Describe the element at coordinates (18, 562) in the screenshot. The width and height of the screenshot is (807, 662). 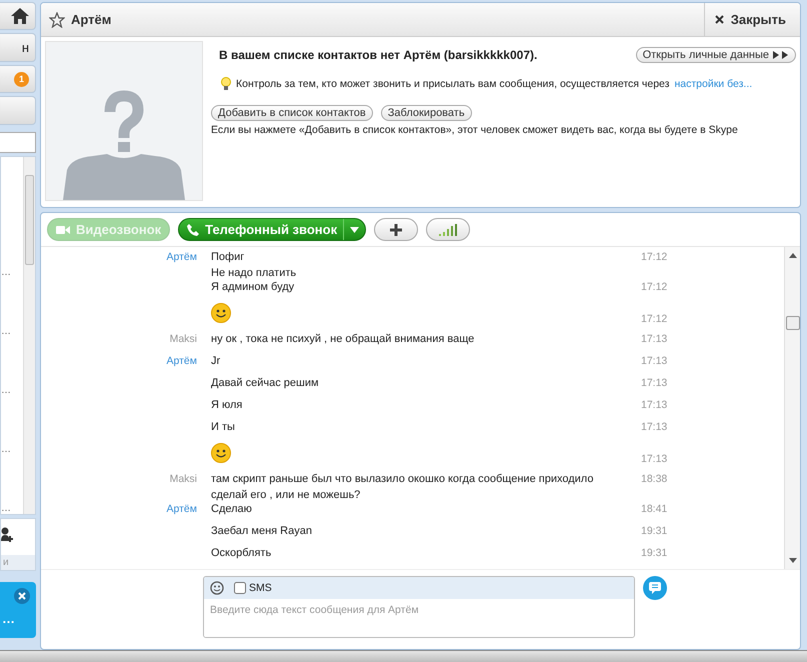
I see `sidebar-footer-label: и` at that location.